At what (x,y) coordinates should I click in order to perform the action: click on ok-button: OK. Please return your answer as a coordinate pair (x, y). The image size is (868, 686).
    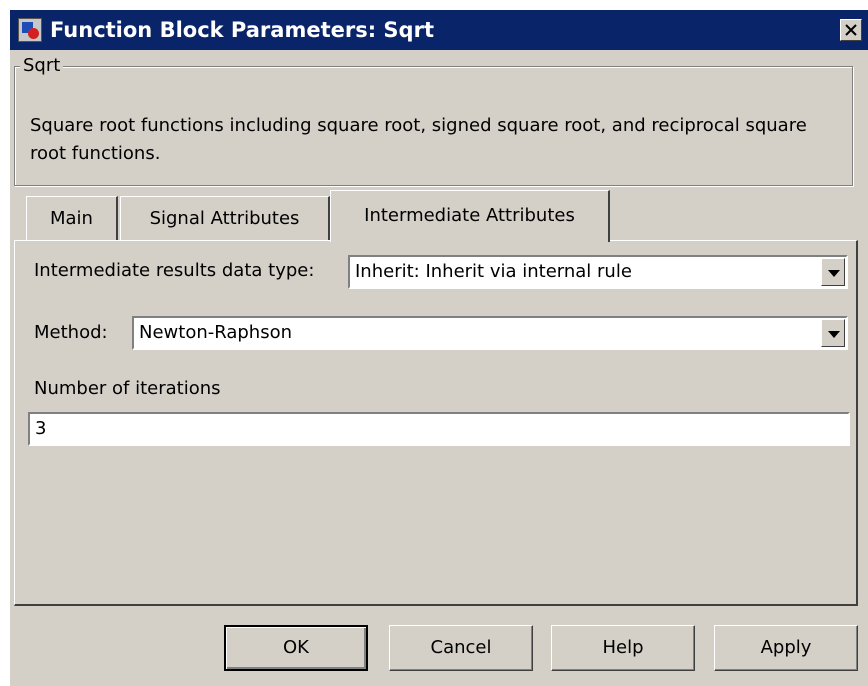
    Looking at the image, I should click on (296, 648).